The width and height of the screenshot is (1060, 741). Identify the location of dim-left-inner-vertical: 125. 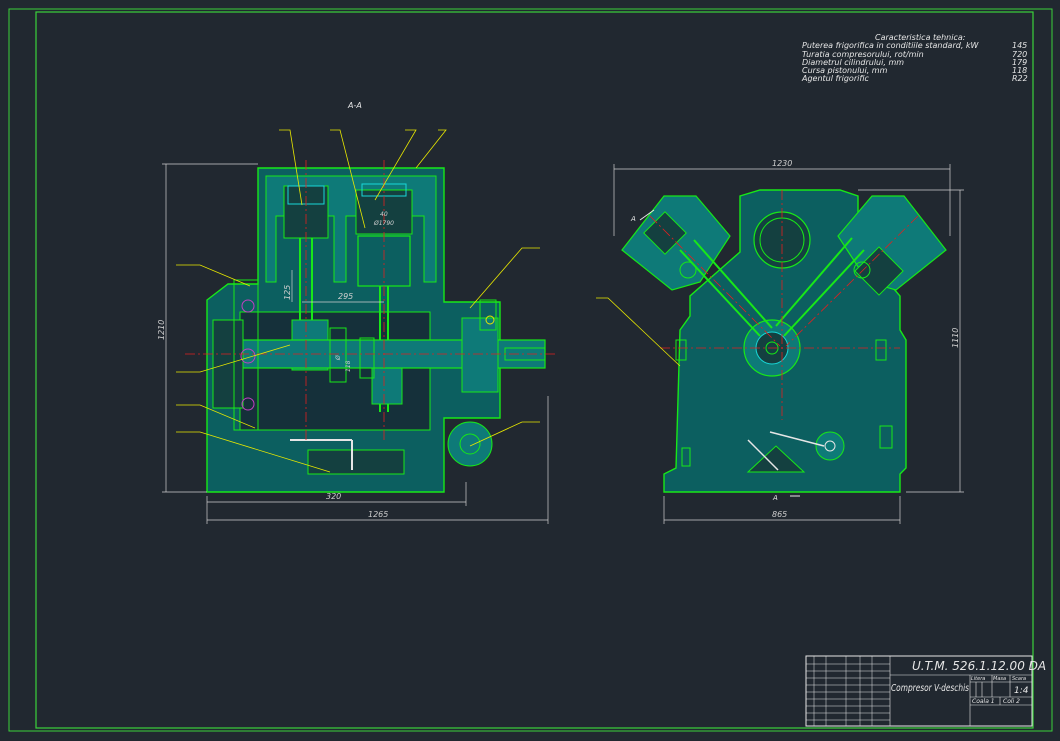
(287, 292).